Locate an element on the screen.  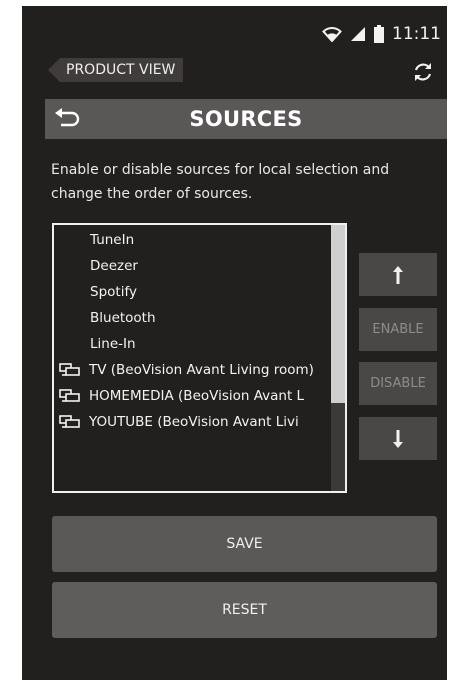
status-icons: 11:11 is located at coordinates (381, 34).